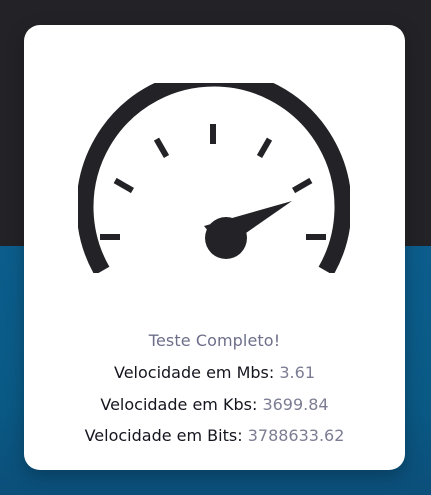 The image size is (431, 495). What do you see at coordinates (295, 404) in the screenshot?
I see `speed-kbs-value: 3699.84` at bounding box center [295, 404].